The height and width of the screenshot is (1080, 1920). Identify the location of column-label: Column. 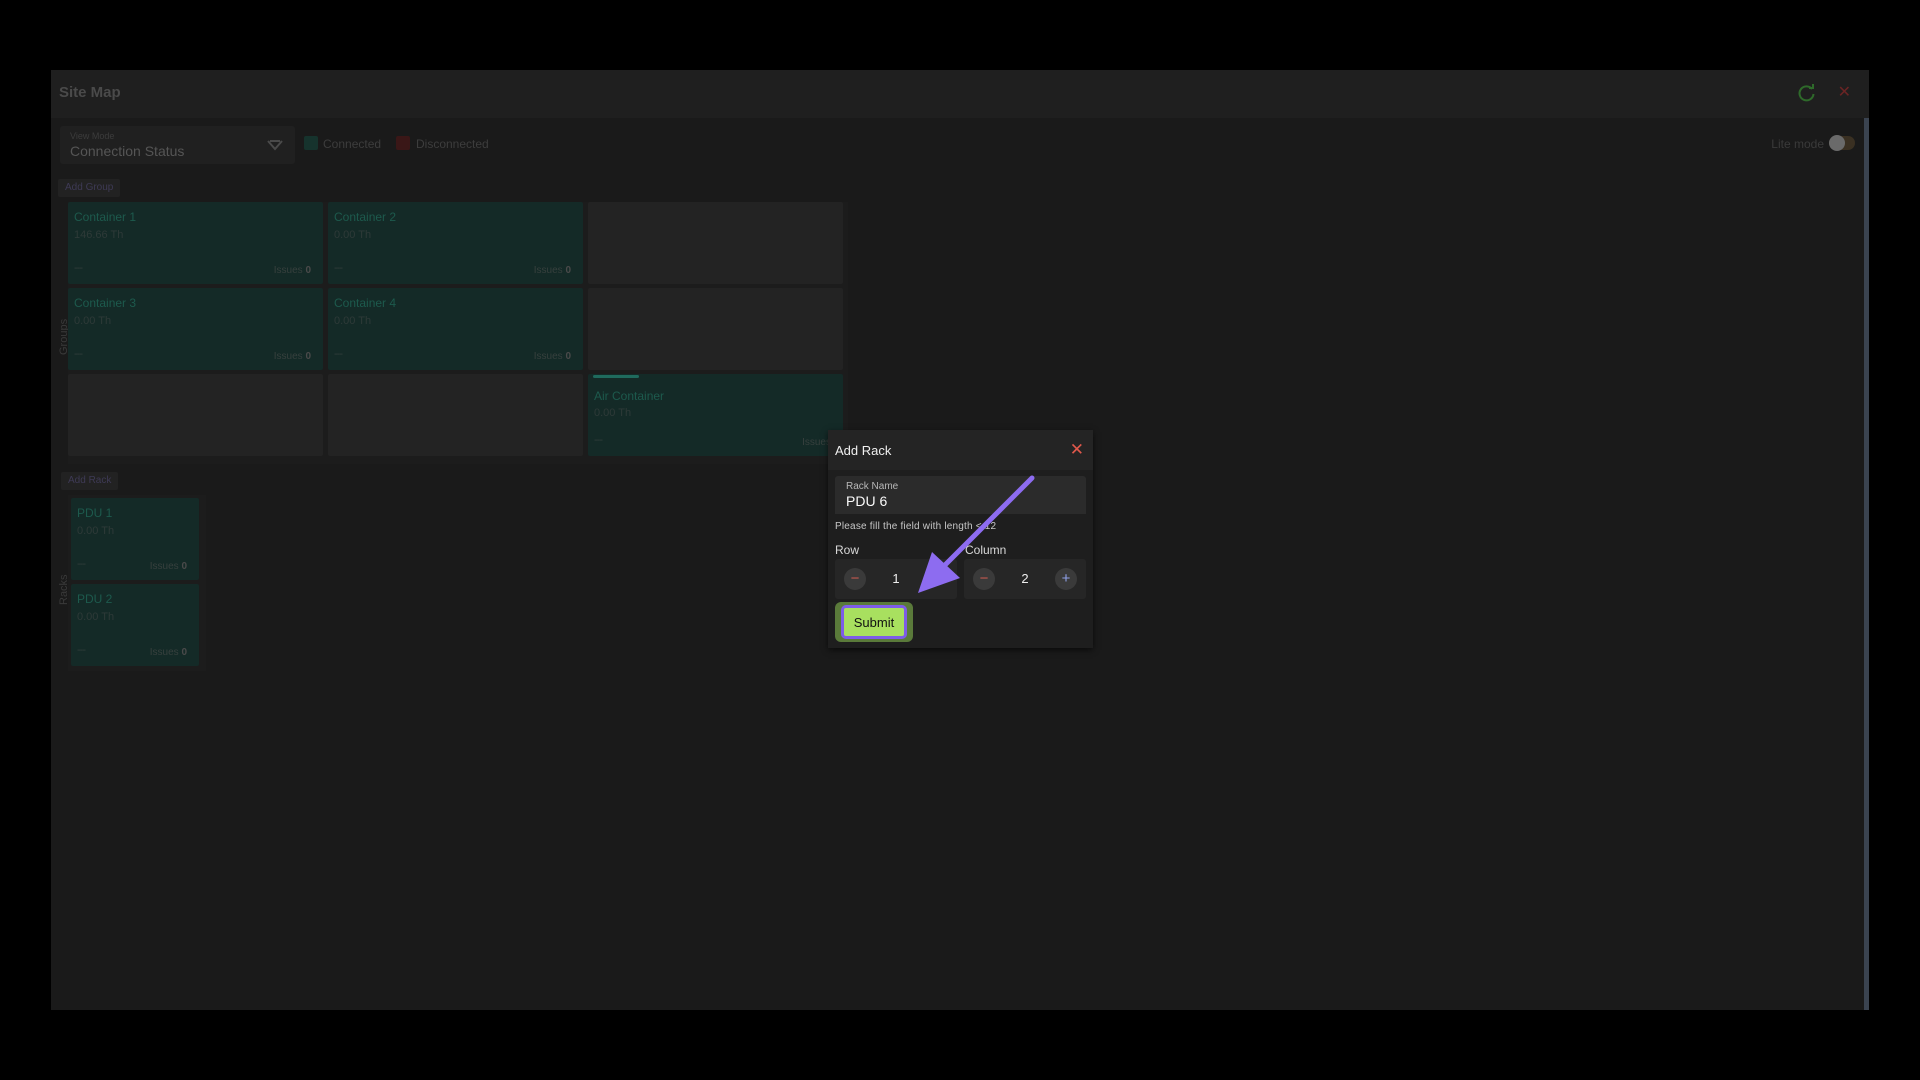
(986, 550).